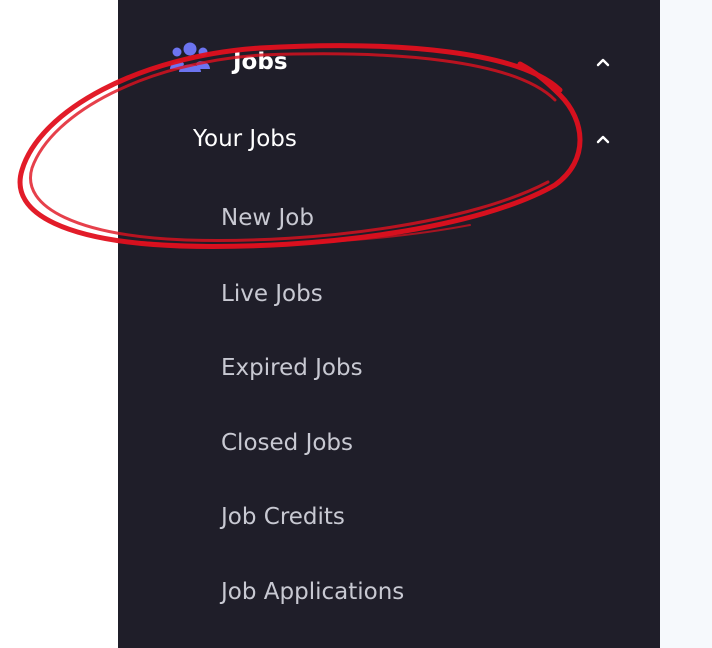 The image size is (712, 648). Describe the element at coordinates (287, 442) in the screenshot. I see `sidebar-item-label: Closed Jobs` at that location.